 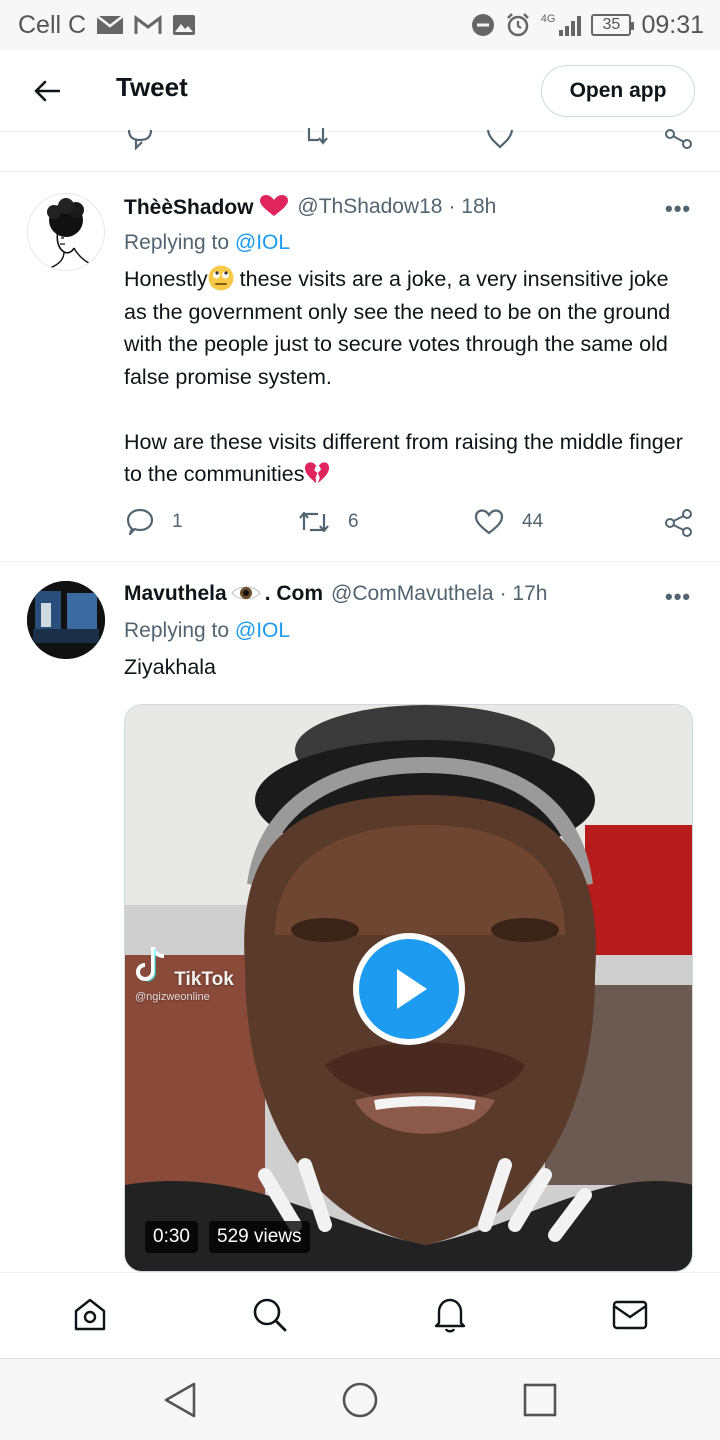 I want to click on video-views: 529 views, so click(x=259, y=1237).